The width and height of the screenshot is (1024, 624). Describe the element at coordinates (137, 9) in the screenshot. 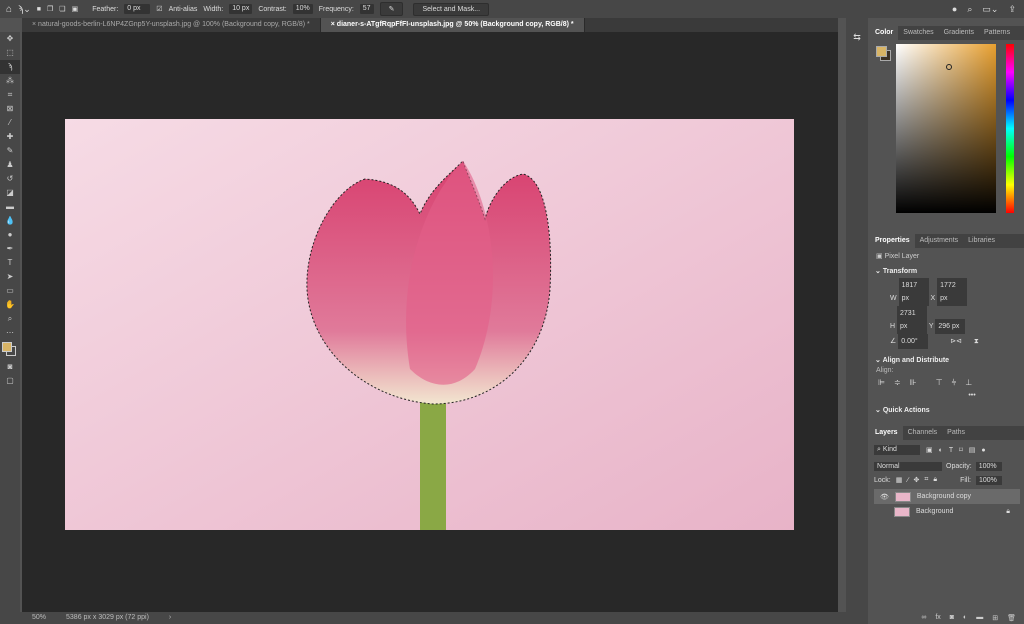

I see `feather-input: 0 px` at that location.